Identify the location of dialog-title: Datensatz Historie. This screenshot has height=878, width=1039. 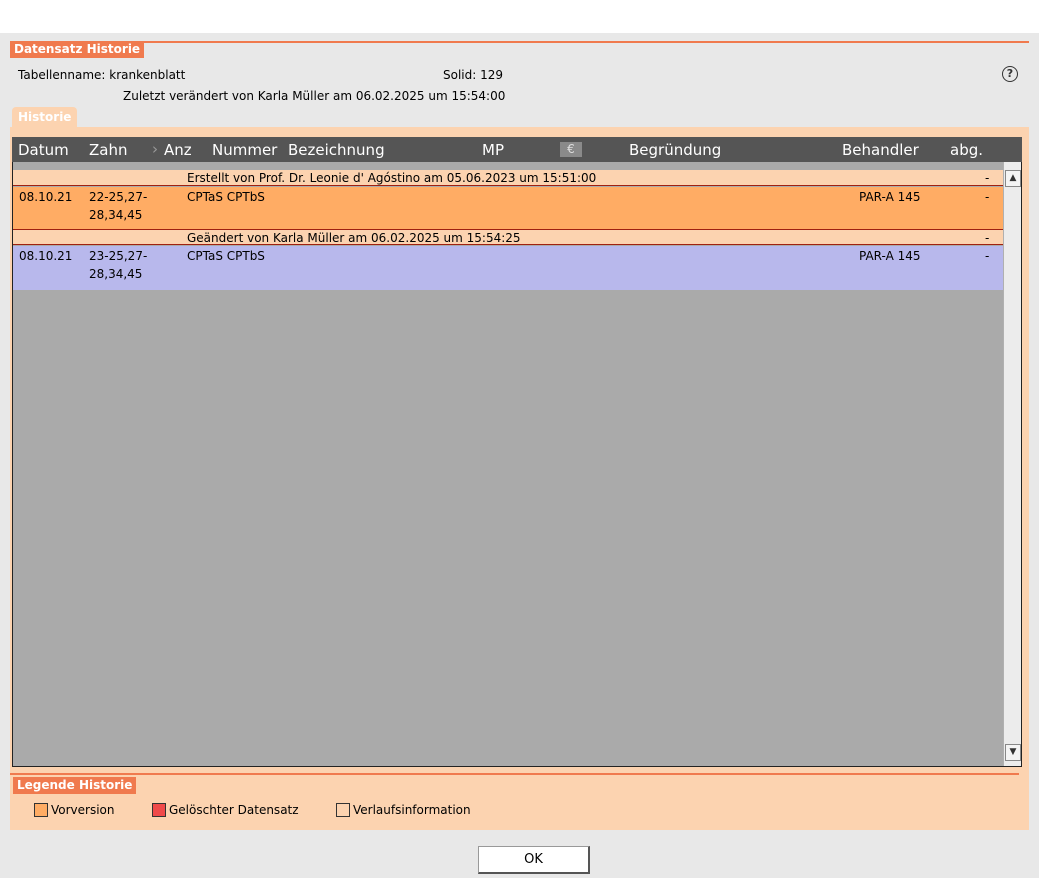
(77, 49).